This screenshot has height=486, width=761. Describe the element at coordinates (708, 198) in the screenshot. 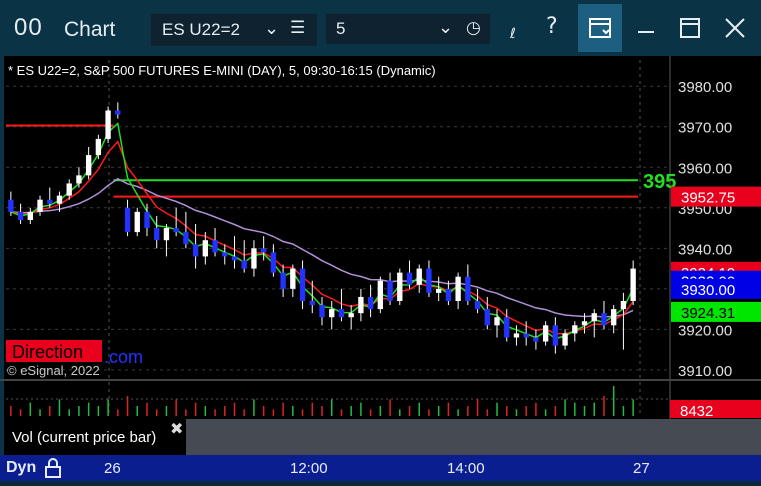

I see `price-badge-text: 3952.75` at that location.